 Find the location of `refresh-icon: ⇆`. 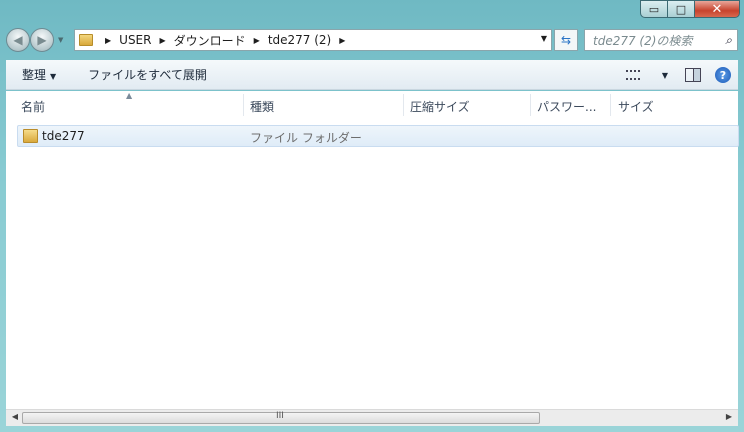

refresh-icon: ⇆ is located at coordinates (566, 40).